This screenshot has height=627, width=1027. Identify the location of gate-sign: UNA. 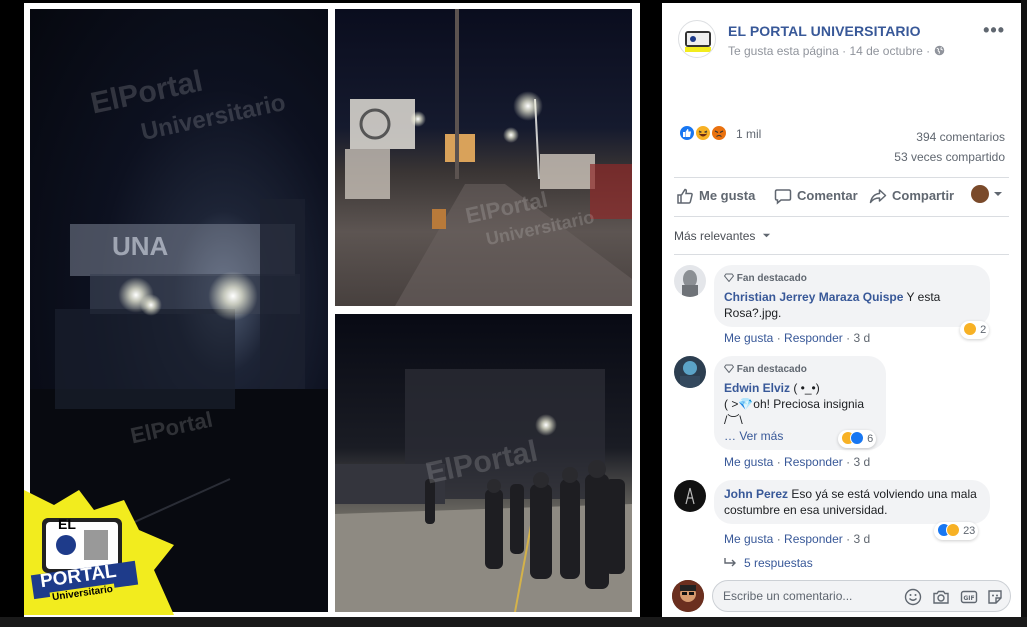
(140, 246).